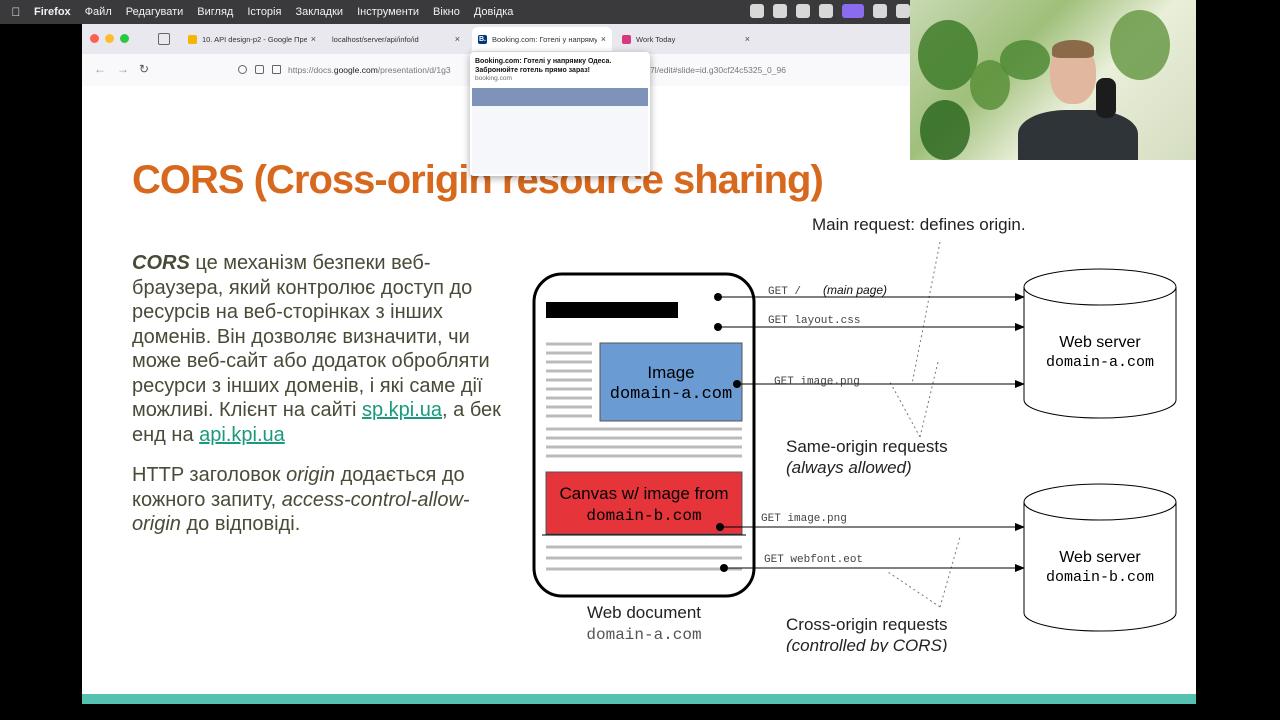 This screenshot has height=720, width=1280. I want to click on same-origin-pointer, so click(914, 399).